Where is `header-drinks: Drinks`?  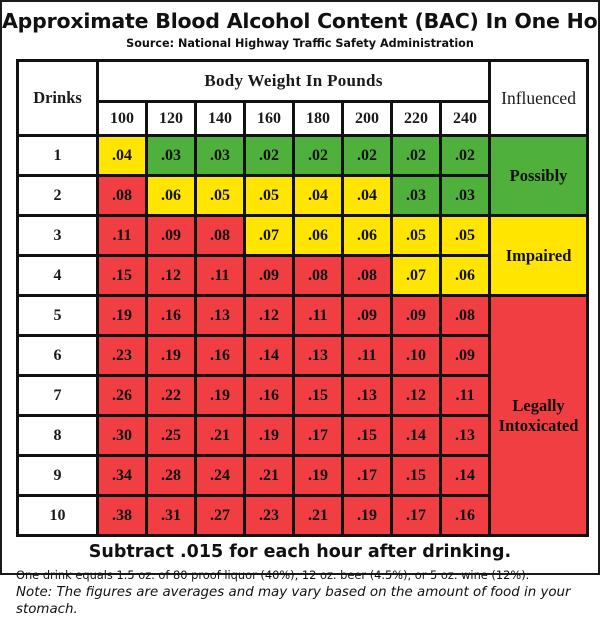 header-drinks: Drinks is located at coordinates (57, 98).